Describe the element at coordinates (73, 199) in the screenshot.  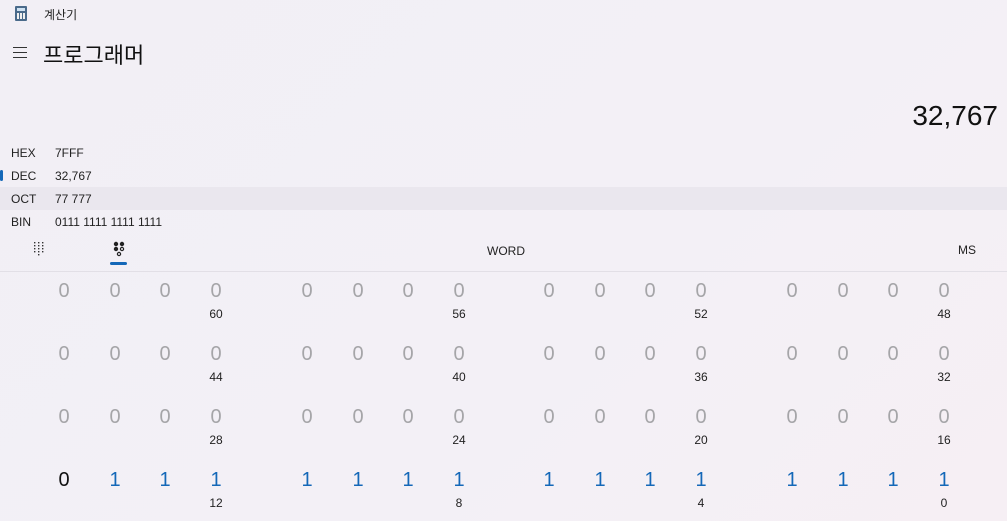
I see `radix-value: 77 777` at that location.